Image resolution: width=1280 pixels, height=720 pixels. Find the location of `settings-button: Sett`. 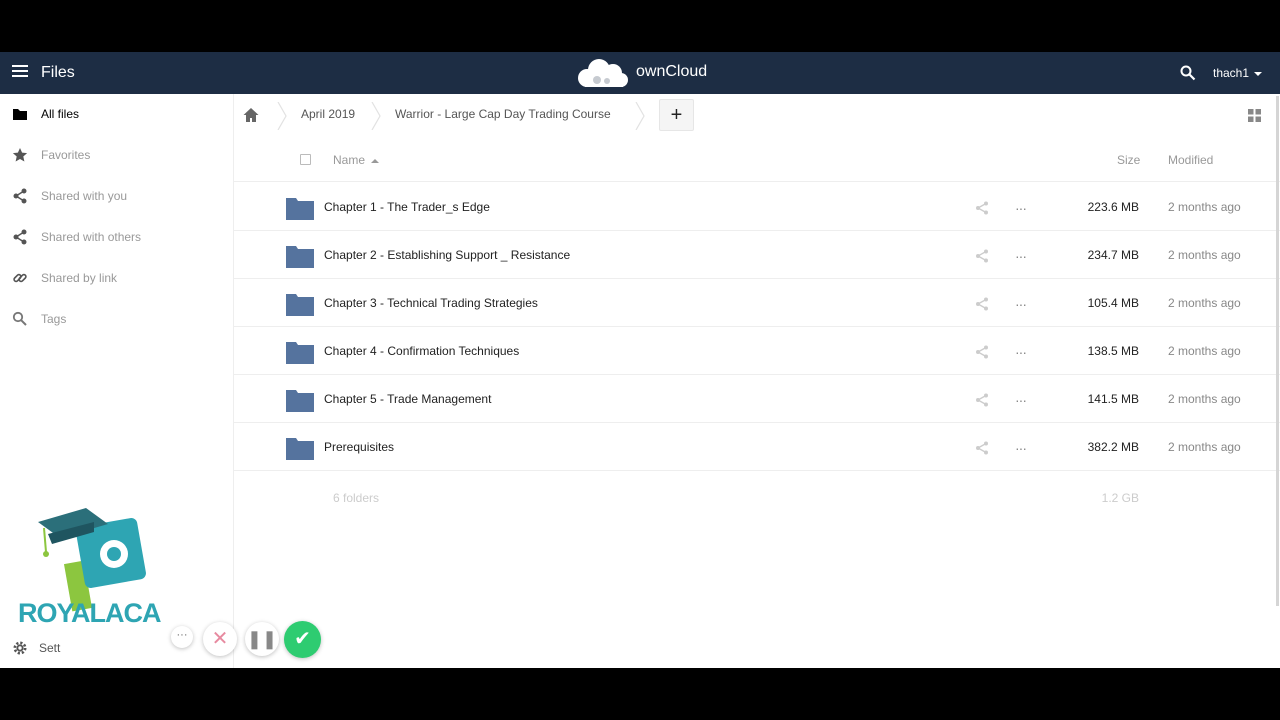

settings-button: Sett is located at coordinates (116, 649).